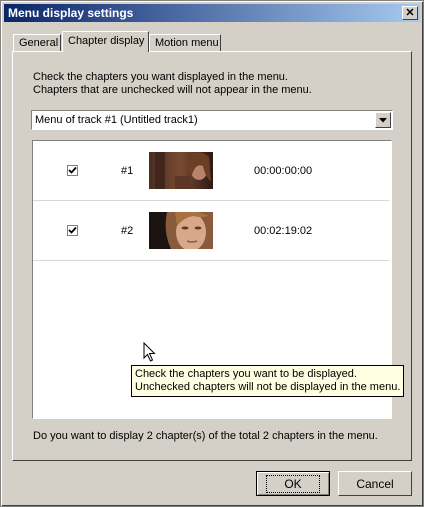 The height and width of the screenshot is (507, 424). What do you see at coordinates (116, 120) in the screenshot?
I see `track-select-value: Menu of track #1 (Untitled track1)` at bounding box center [116, 120].